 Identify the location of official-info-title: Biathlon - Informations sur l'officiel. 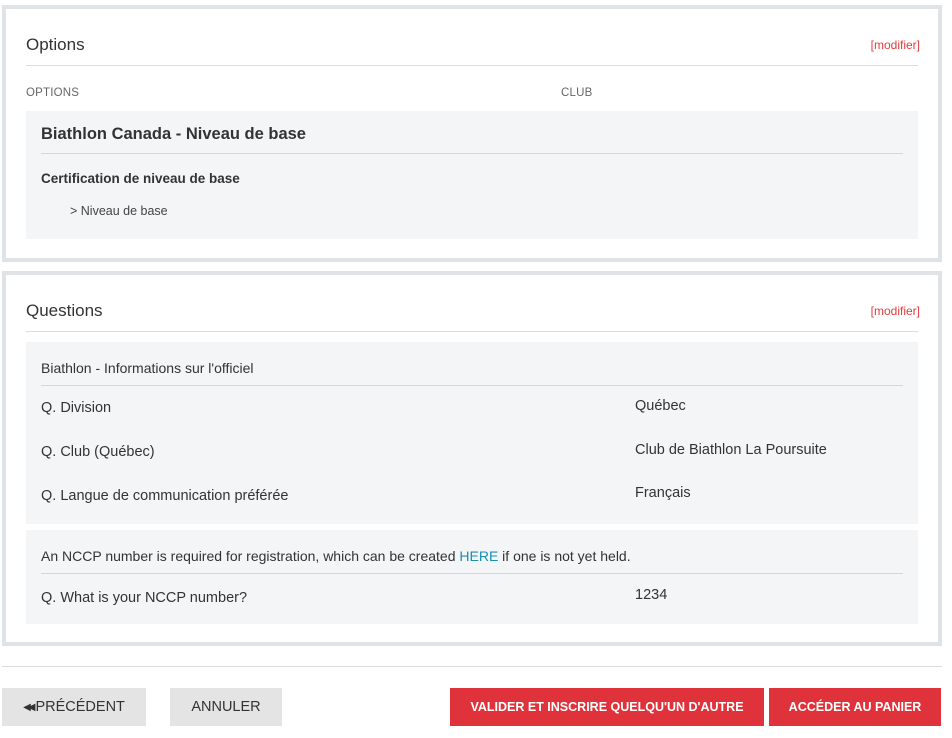
(472, 373).